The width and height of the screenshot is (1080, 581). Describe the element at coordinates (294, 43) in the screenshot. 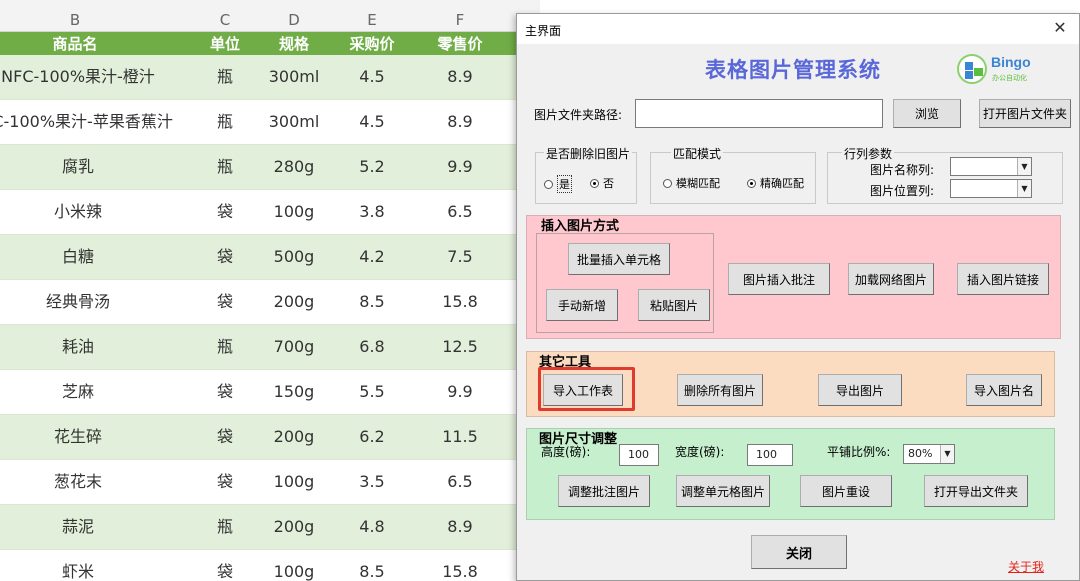

I see `header-spec: 规格` at that location.